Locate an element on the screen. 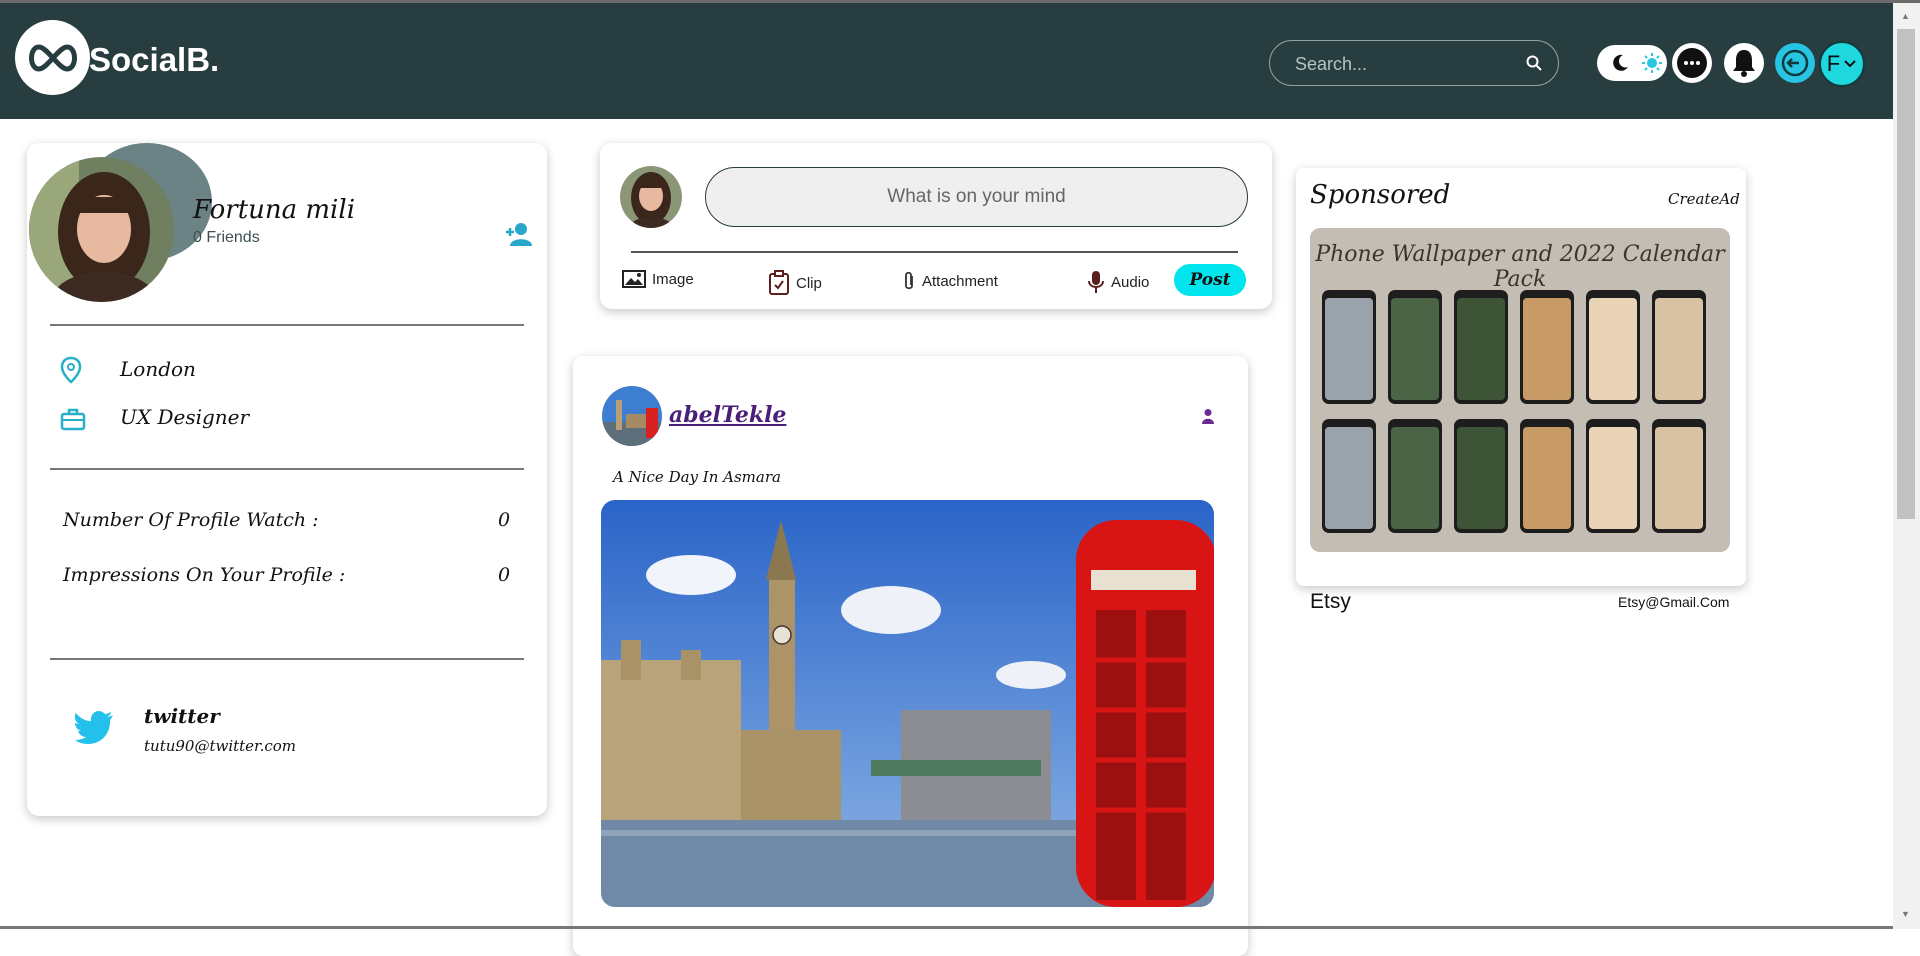  image-icon is located at coordinates (634, 279).